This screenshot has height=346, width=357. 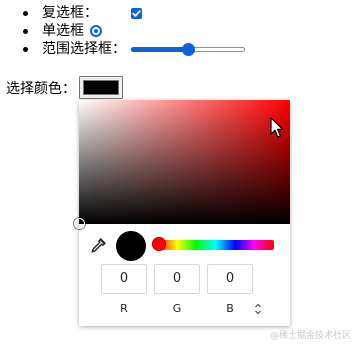 I want to click on color-input-button, so click(x=101, y=87).